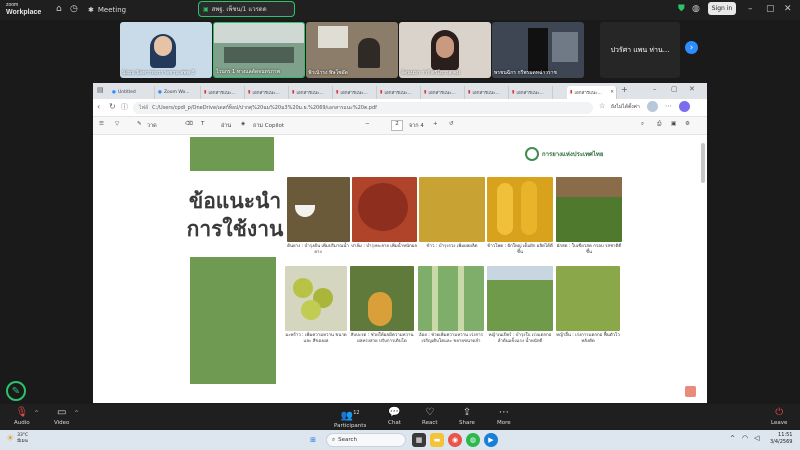  I want to click on line-app-icon: ◍, so click(473, 440).